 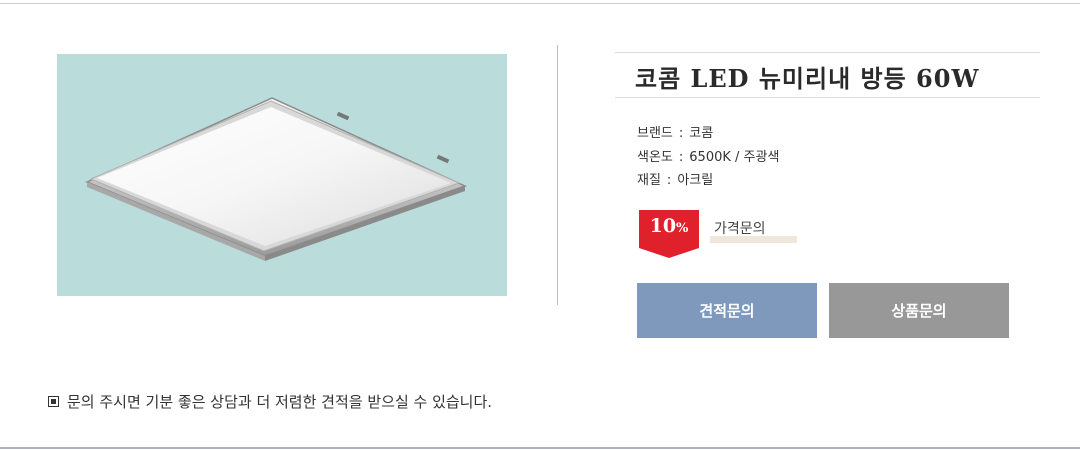 I want to click on spec-value: 6500K / 주광색, so click(x=734, y=157).